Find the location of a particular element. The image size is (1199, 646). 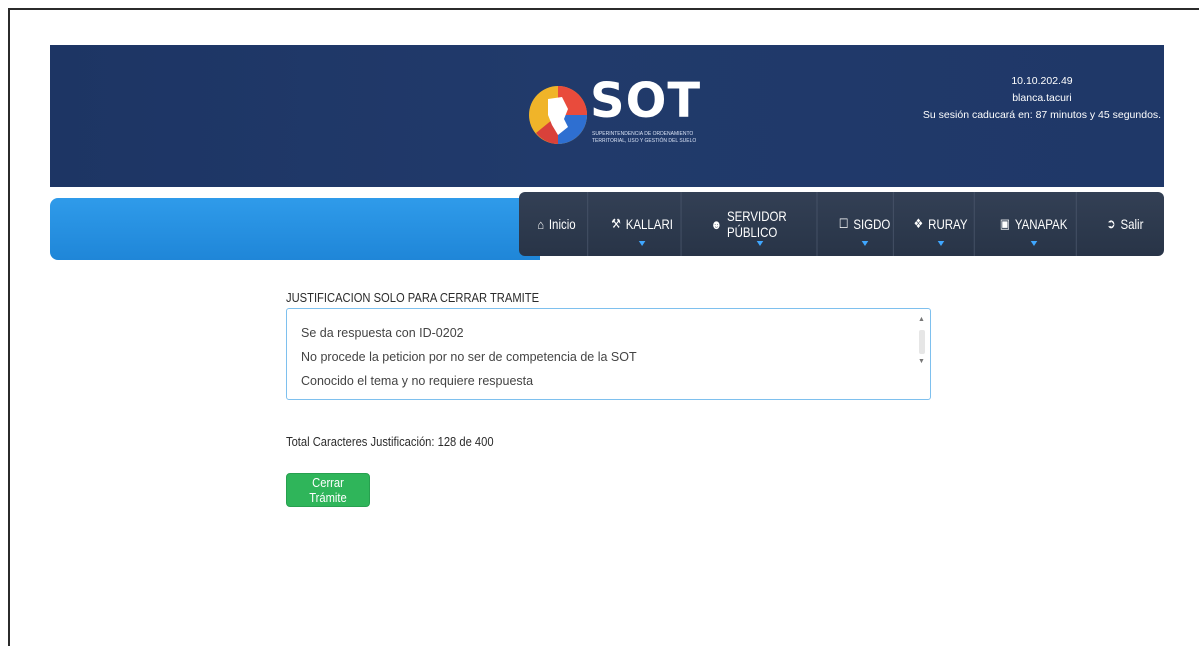

nav-label: RURAY is located at coordinates (948, 224).